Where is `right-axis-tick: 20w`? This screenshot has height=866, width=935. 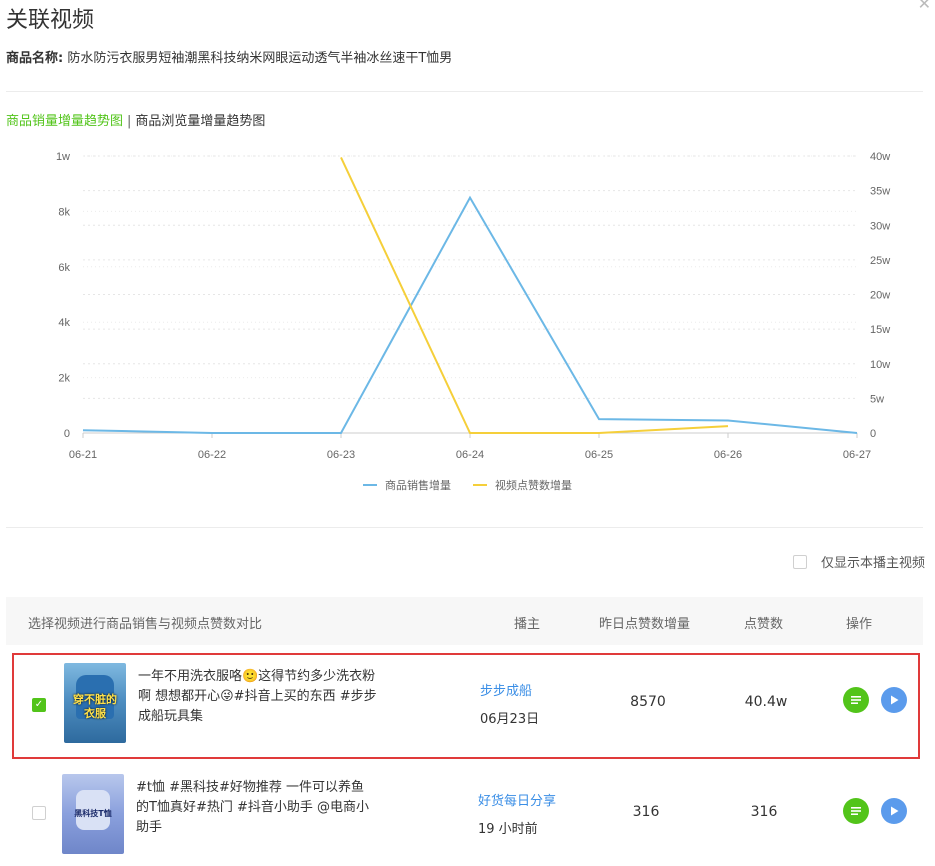 right-axis-tick: 20w is located at coordinates (880, 296).